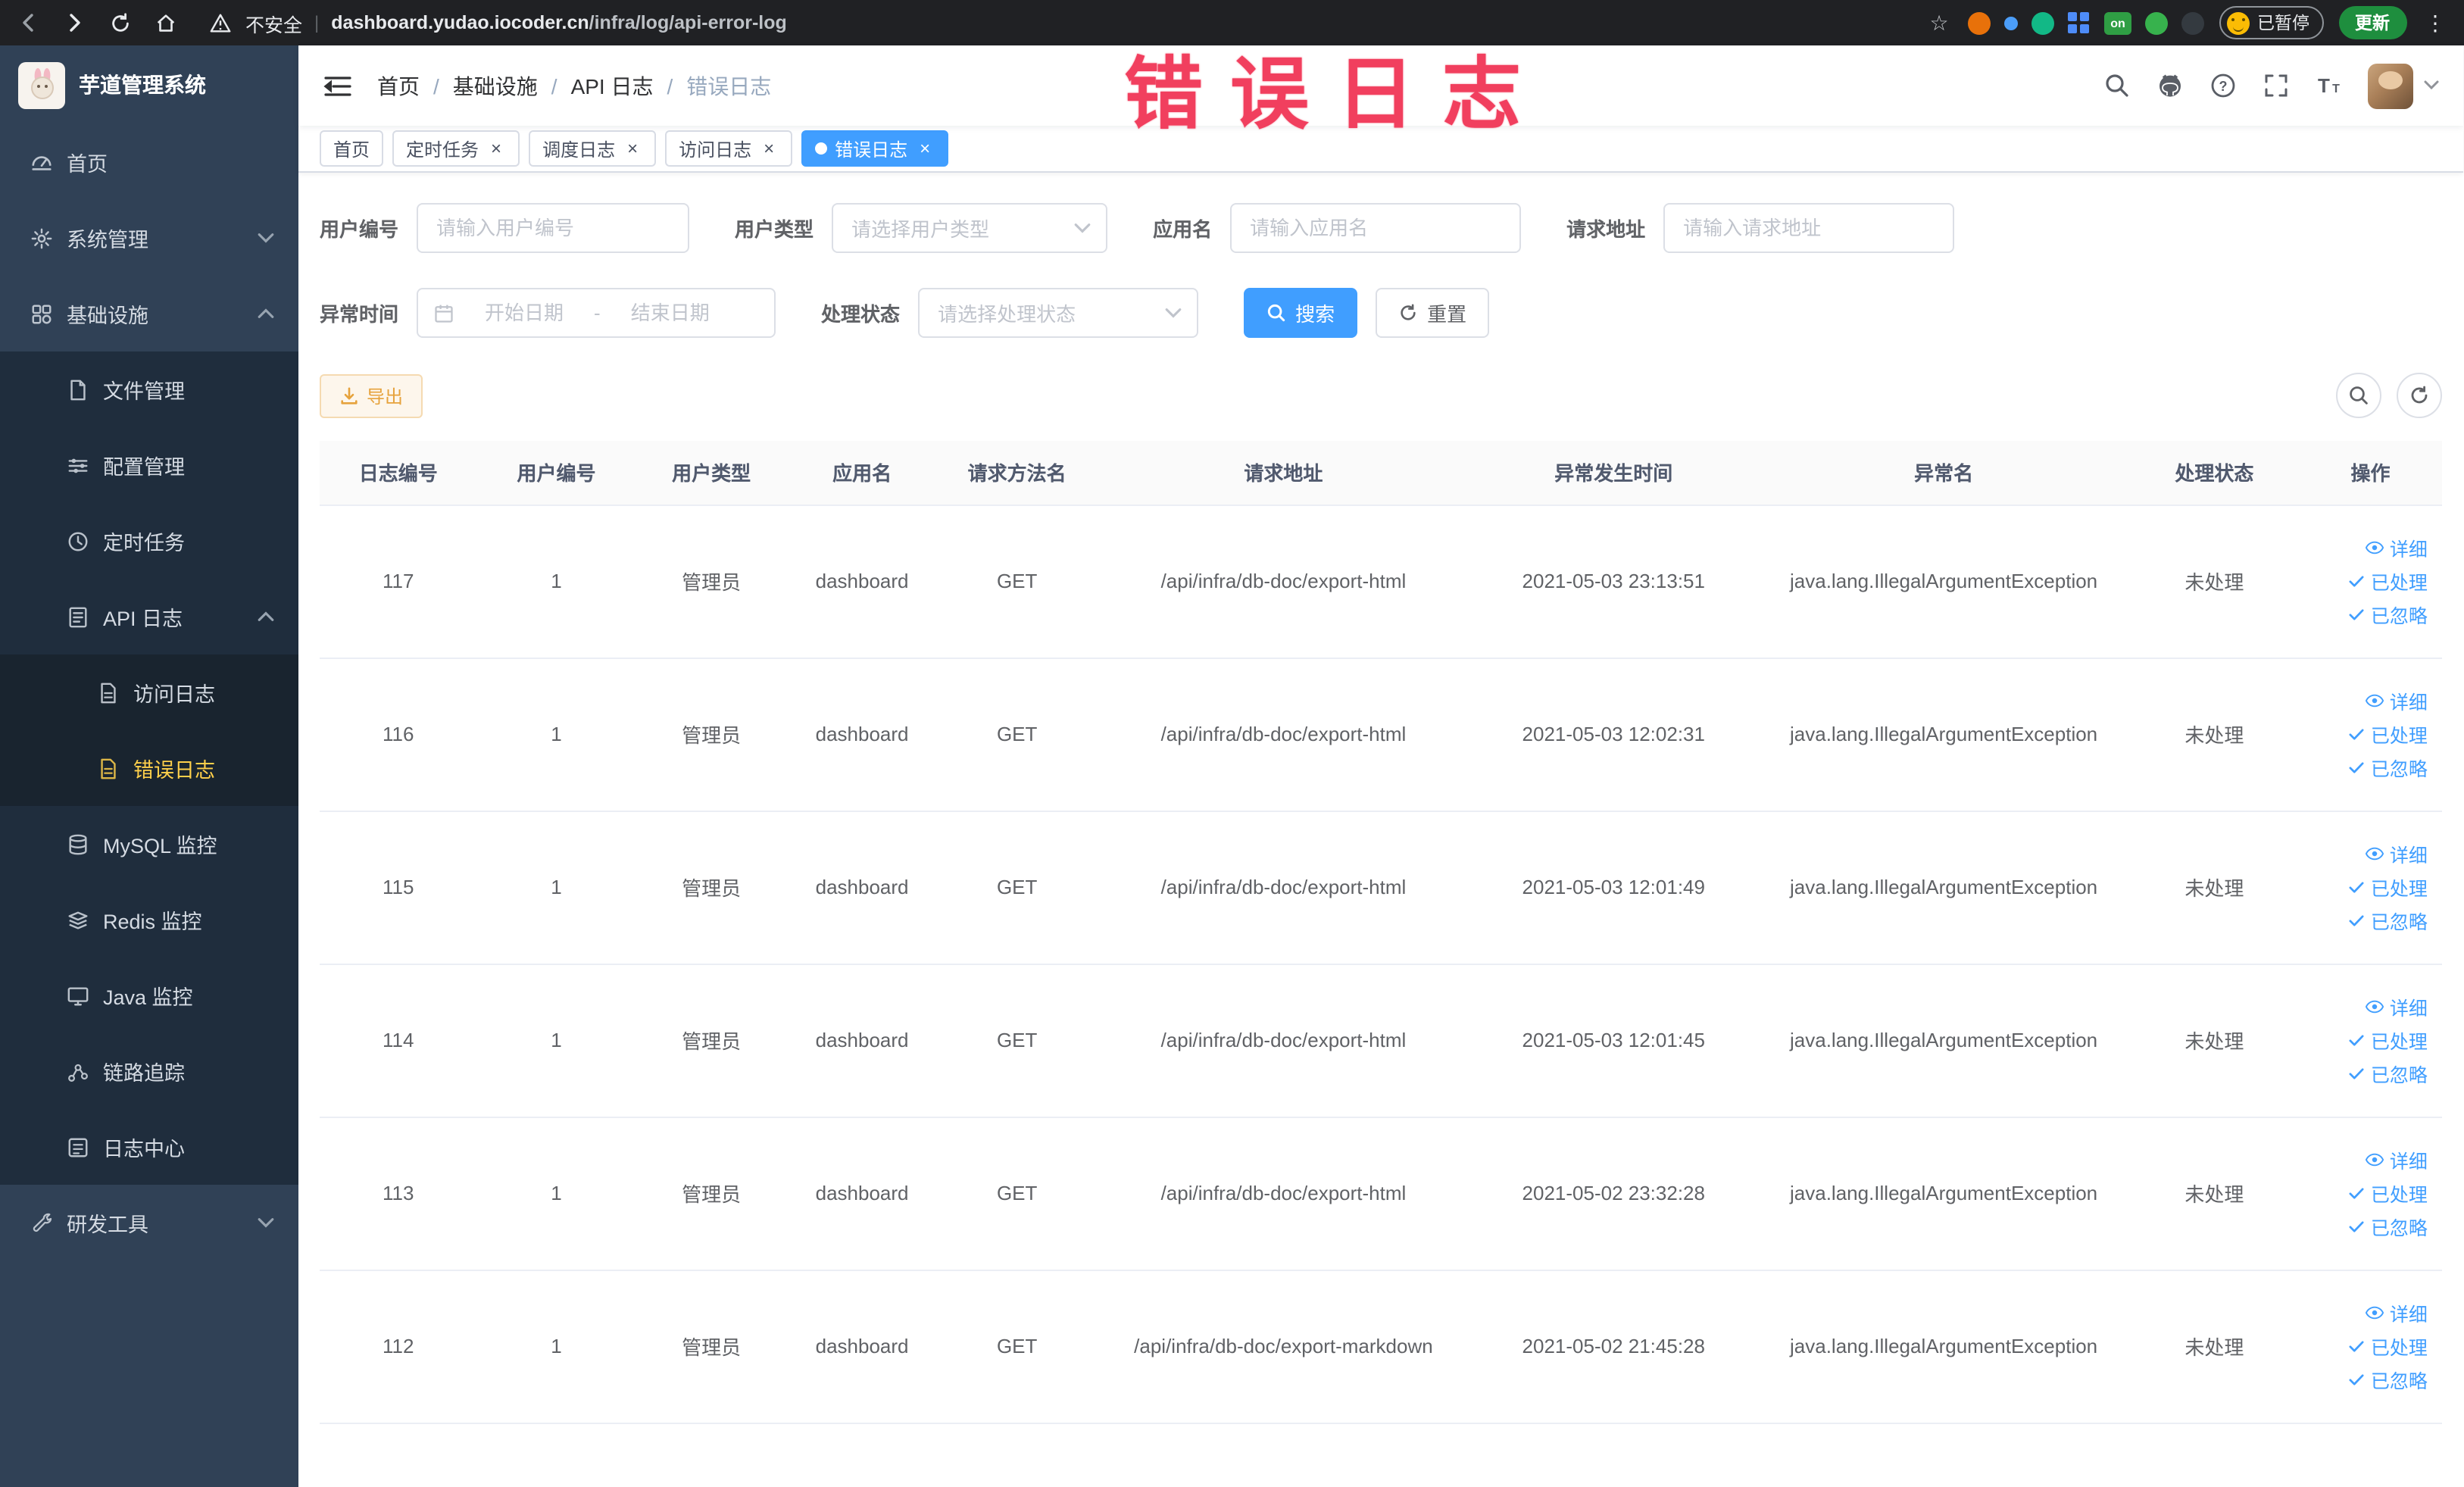 This screenshot has height=1487, width=2464. I want to click on user-type-select: 请选择用户类型, so click(970, 228).